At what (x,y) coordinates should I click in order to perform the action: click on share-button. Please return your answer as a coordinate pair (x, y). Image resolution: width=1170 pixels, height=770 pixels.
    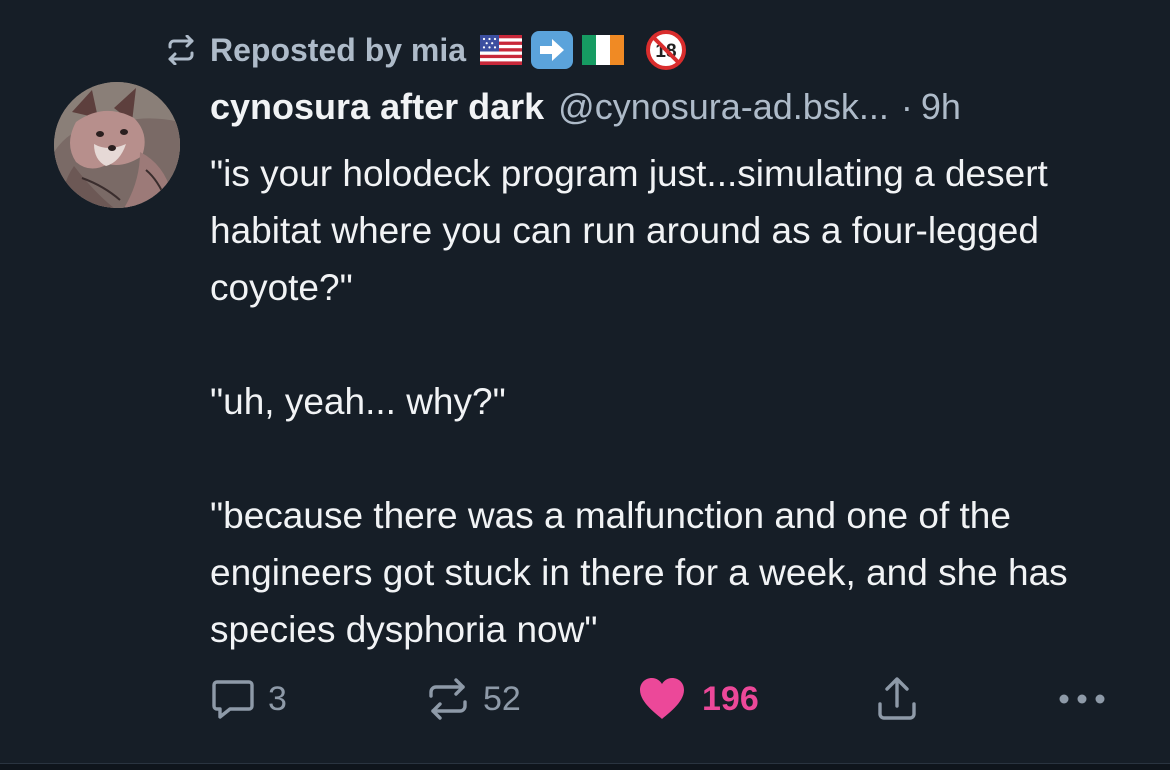
    Looking at the image, I should click on (897, 699).